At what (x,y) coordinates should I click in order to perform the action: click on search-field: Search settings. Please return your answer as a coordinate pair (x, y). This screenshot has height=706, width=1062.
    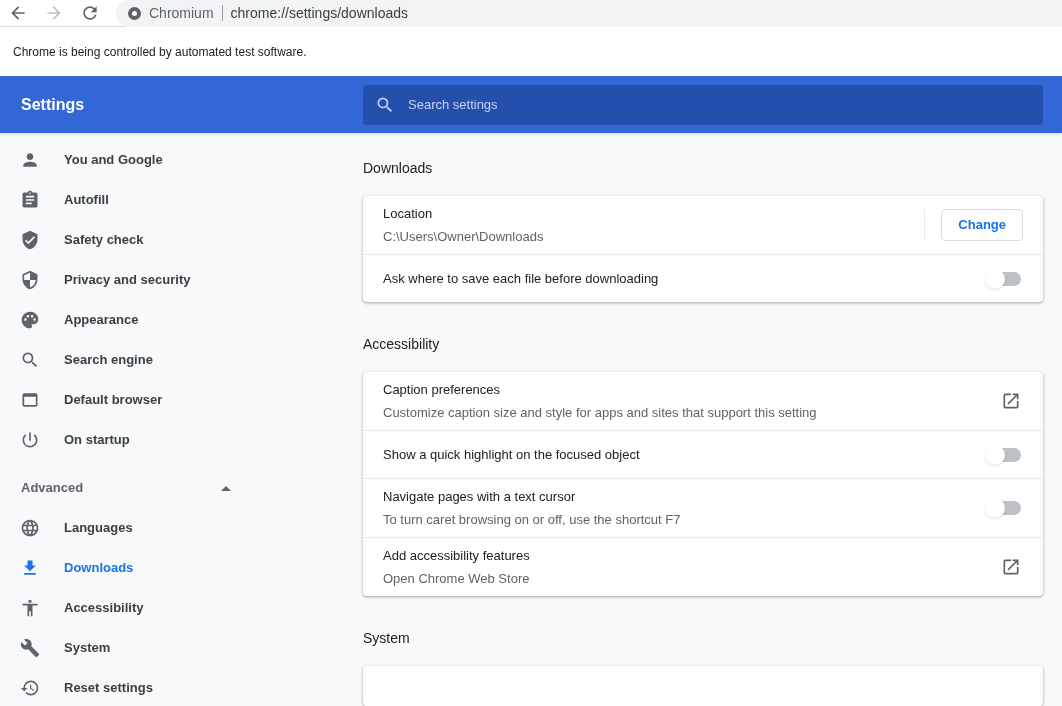
    Looking at the image, I should click on (703, 104).